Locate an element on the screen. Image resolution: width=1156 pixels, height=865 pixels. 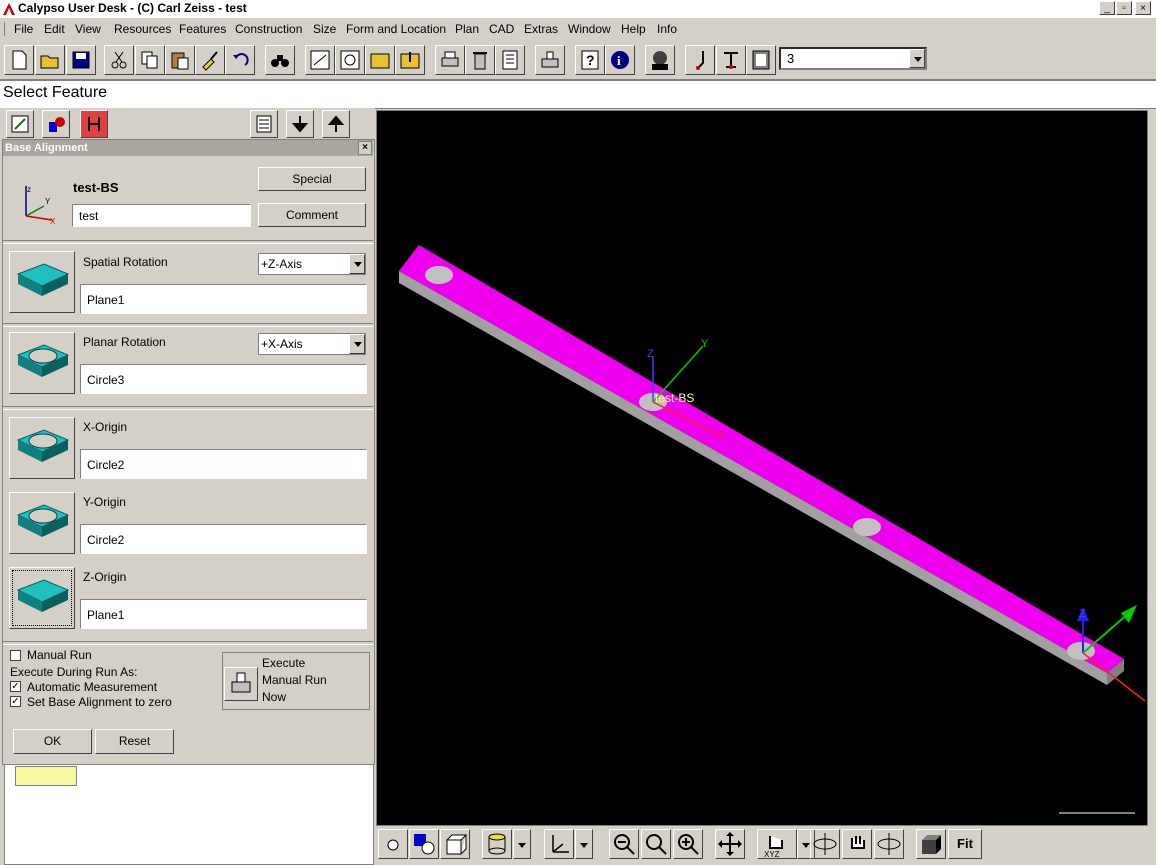
menu-size: Size is located at coordinates (324, 29).